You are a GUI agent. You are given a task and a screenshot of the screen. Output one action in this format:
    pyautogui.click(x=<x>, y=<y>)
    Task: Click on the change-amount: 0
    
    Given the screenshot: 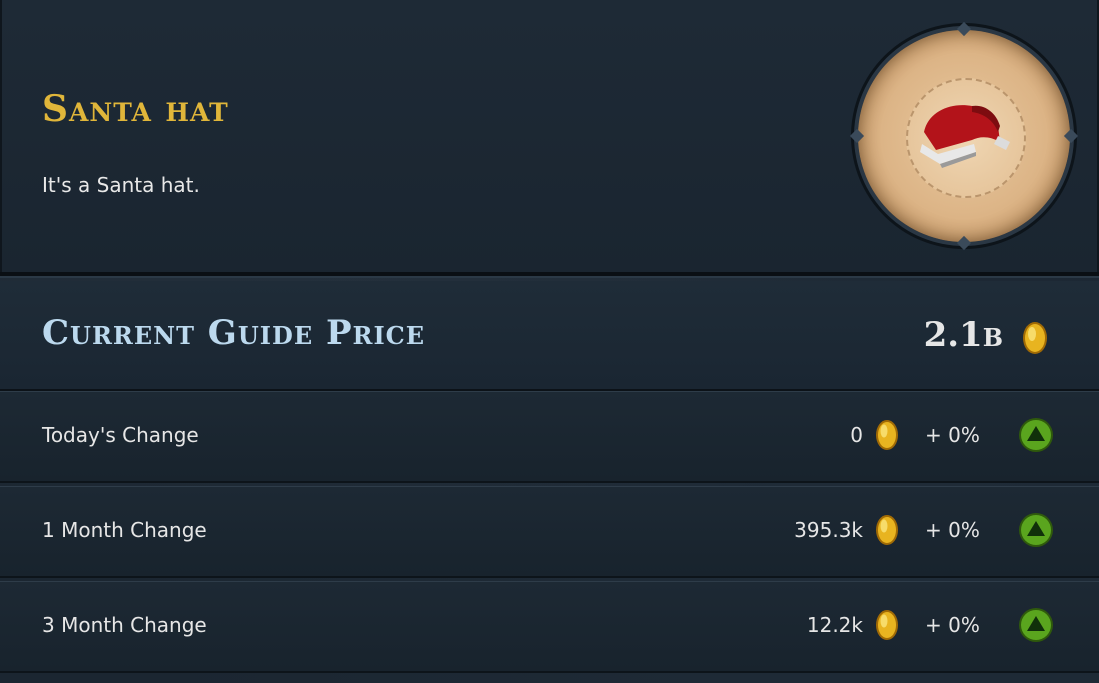 What is the action you would take?
    pyautogui.click(x=856, y=435)
    